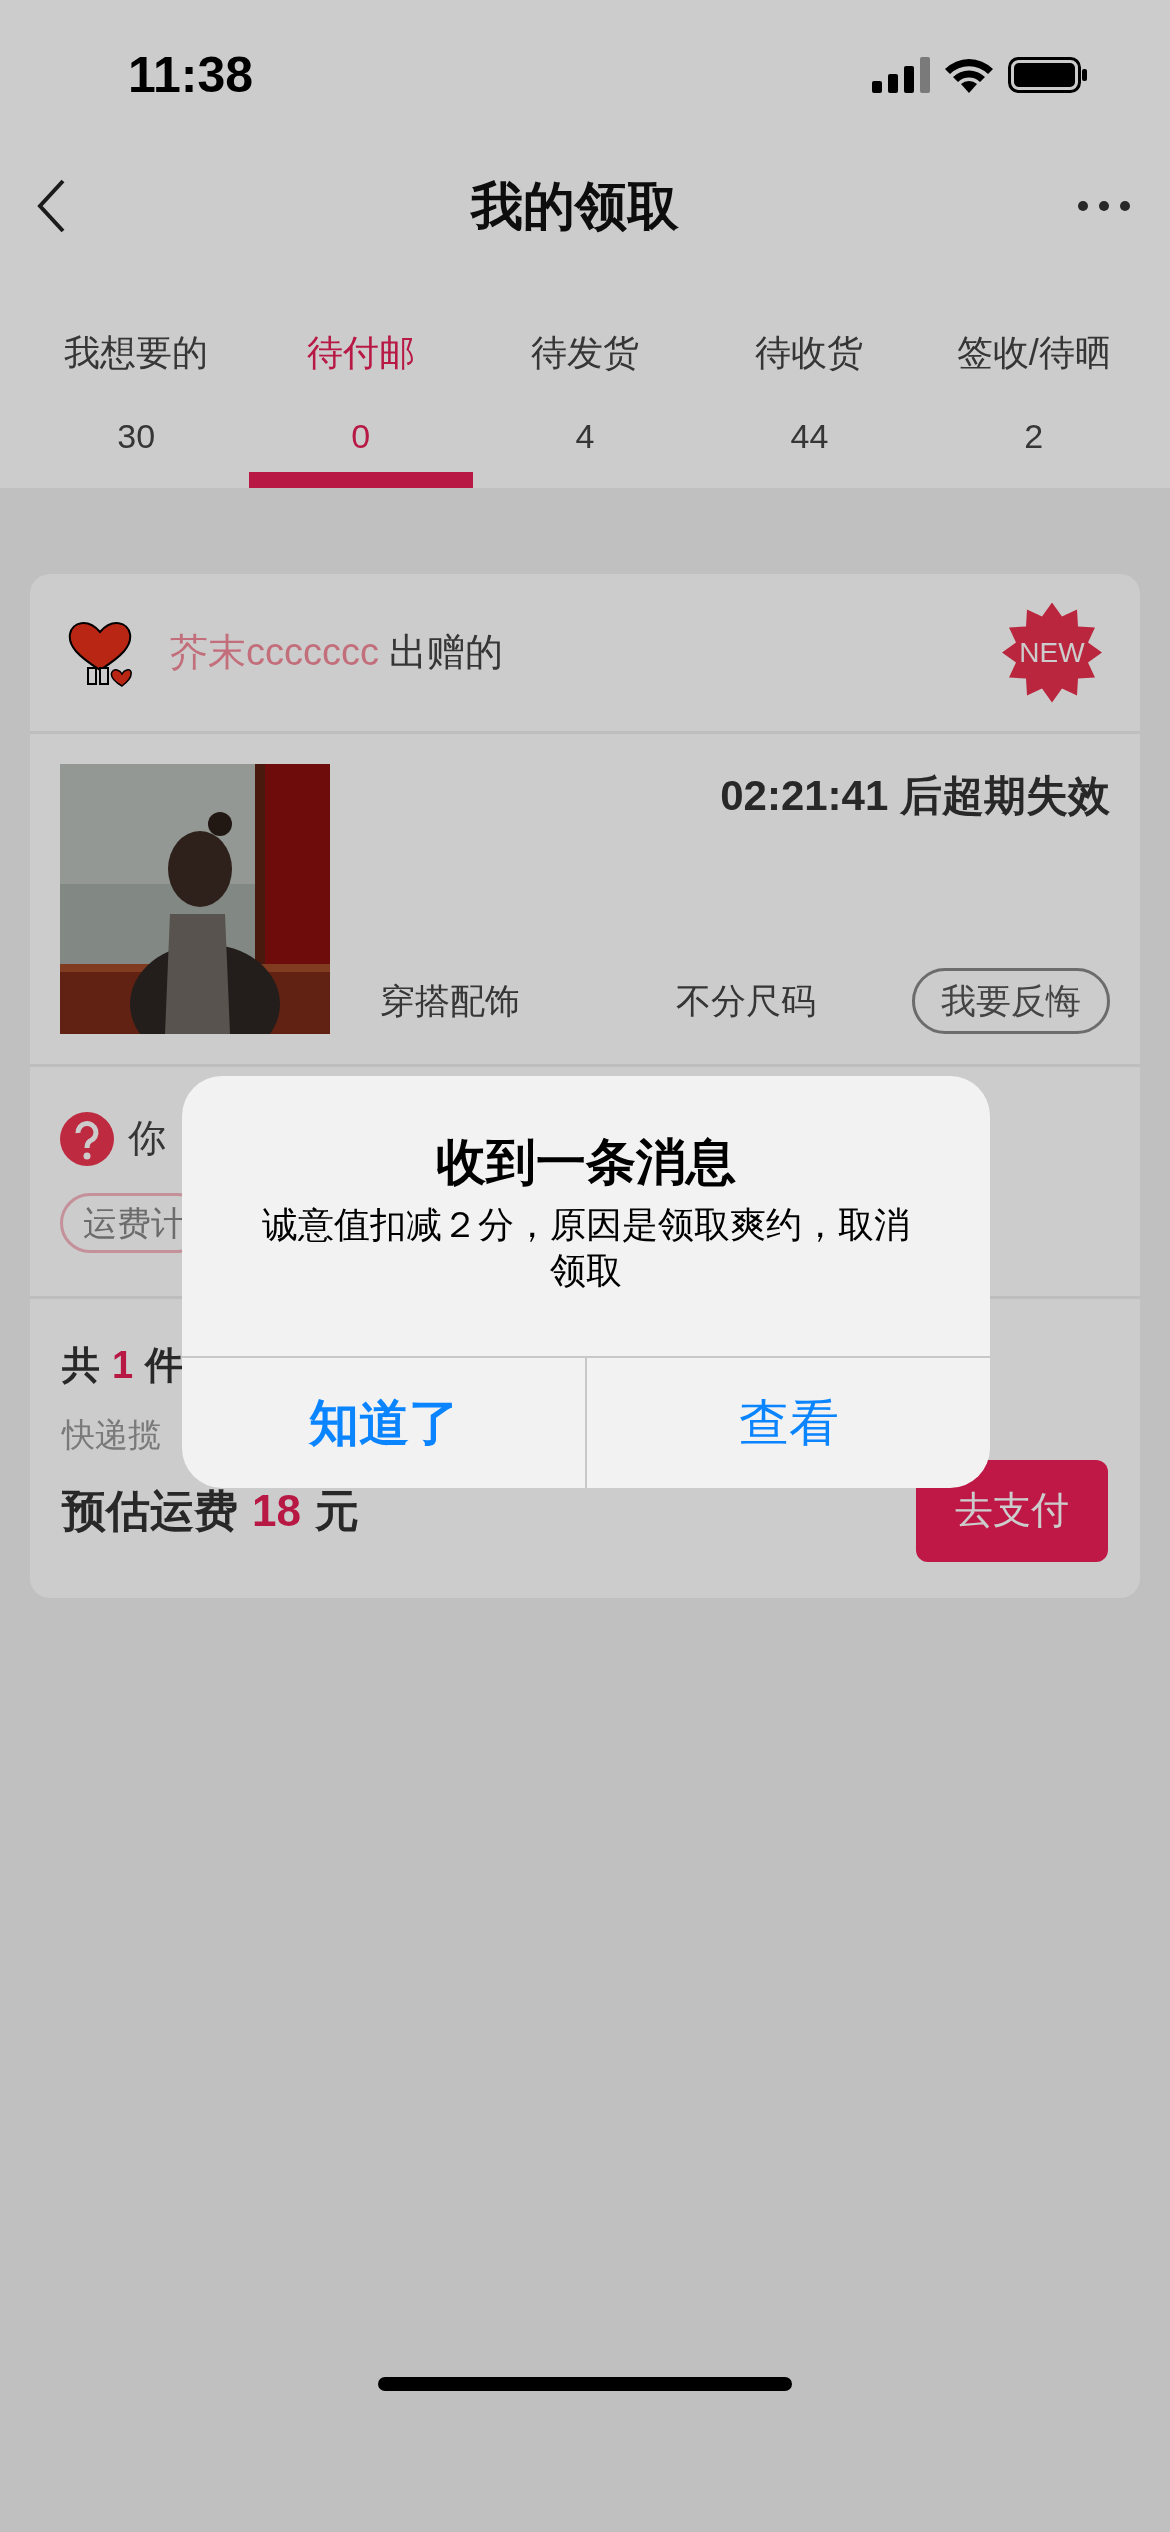  Describe the element at coordinates (1012, 1510) in the screenshot. I see `pay-button: 去支付` at that location.